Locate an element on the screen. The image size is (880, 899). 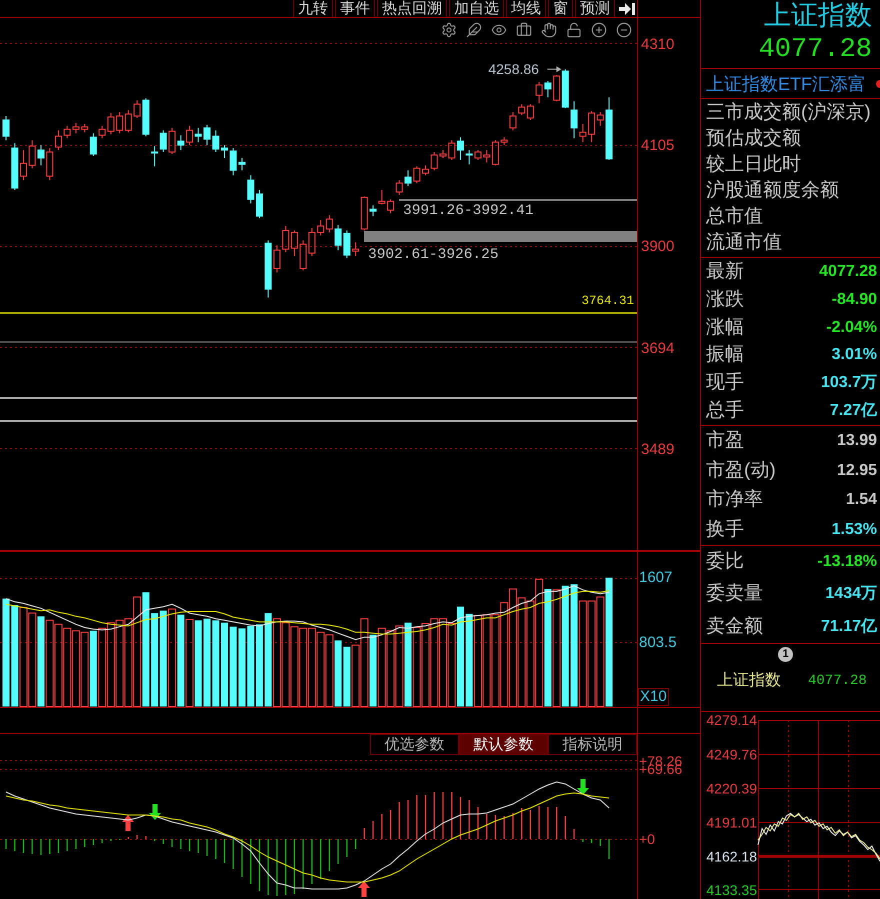
stat-value: 1434万 is located at coordinates (851, 594).